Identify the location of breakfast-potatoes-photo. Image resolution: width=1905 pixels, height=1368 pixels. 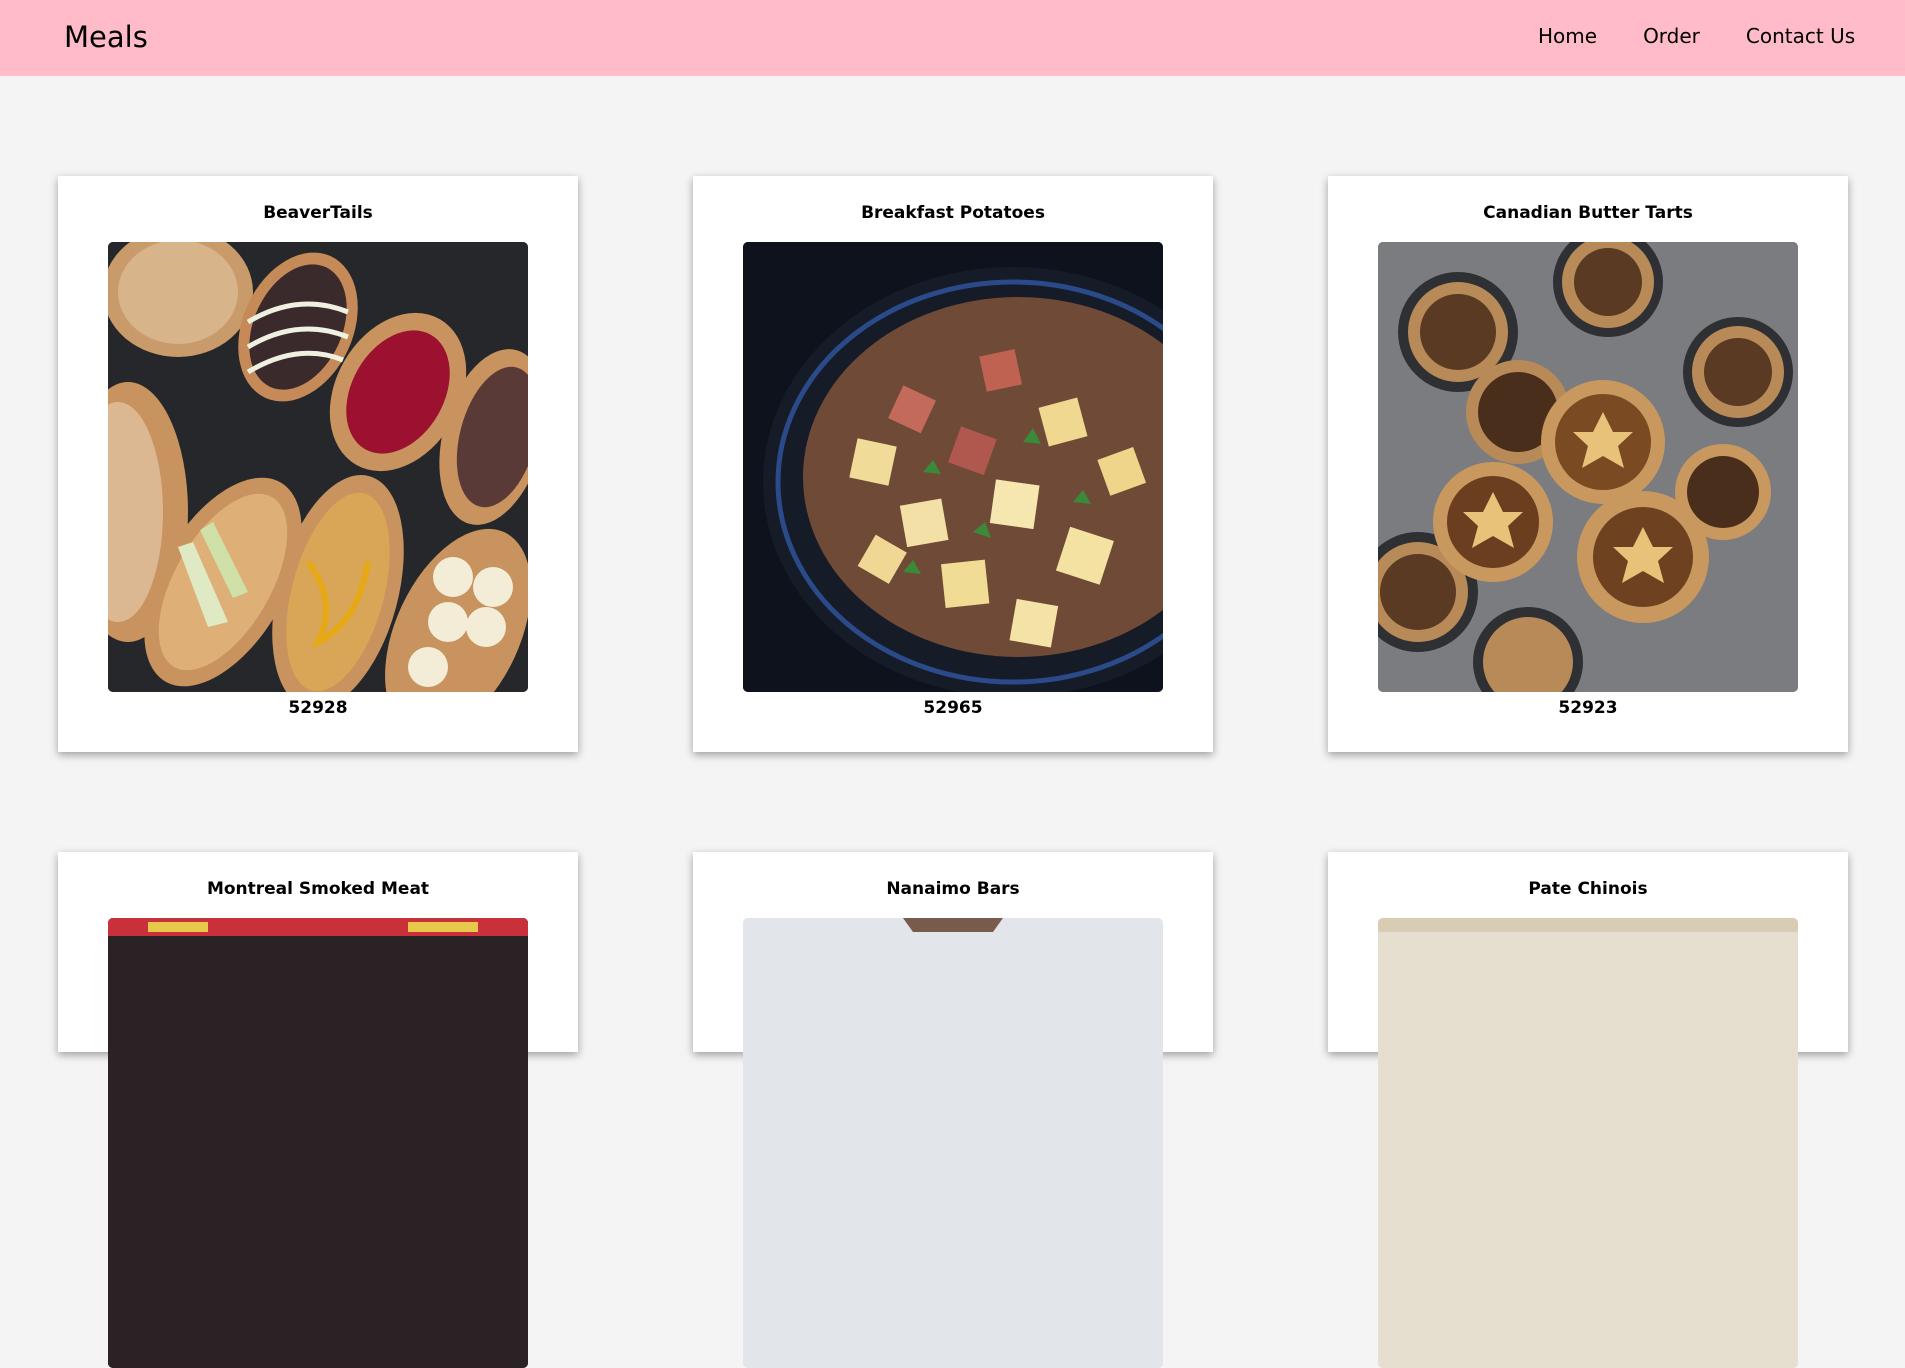
(953, 467).